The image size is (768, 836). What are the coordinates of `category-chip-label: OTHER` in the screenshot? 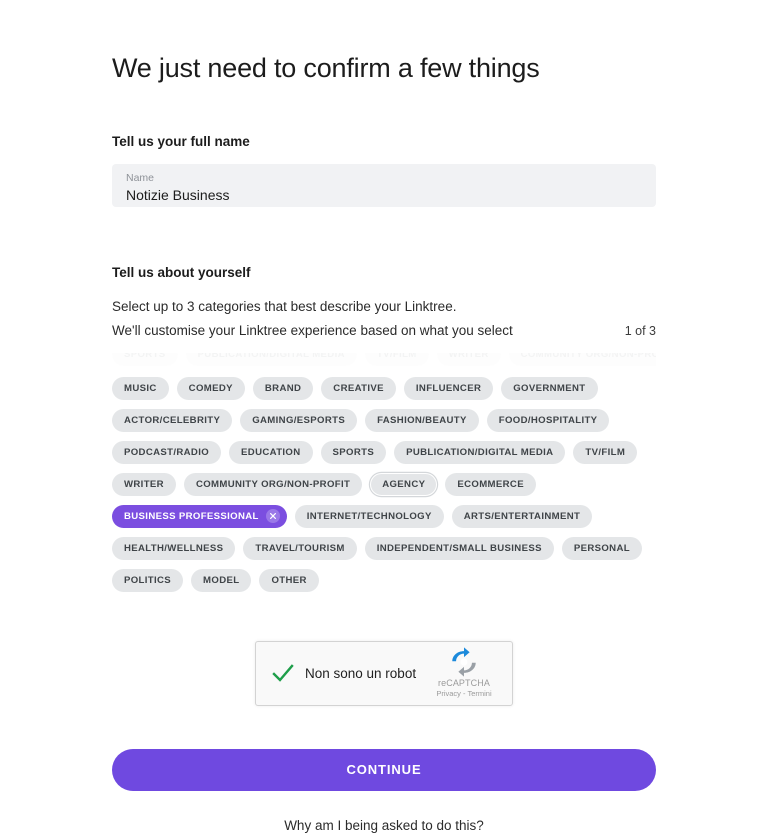 It's located at (289, 580).